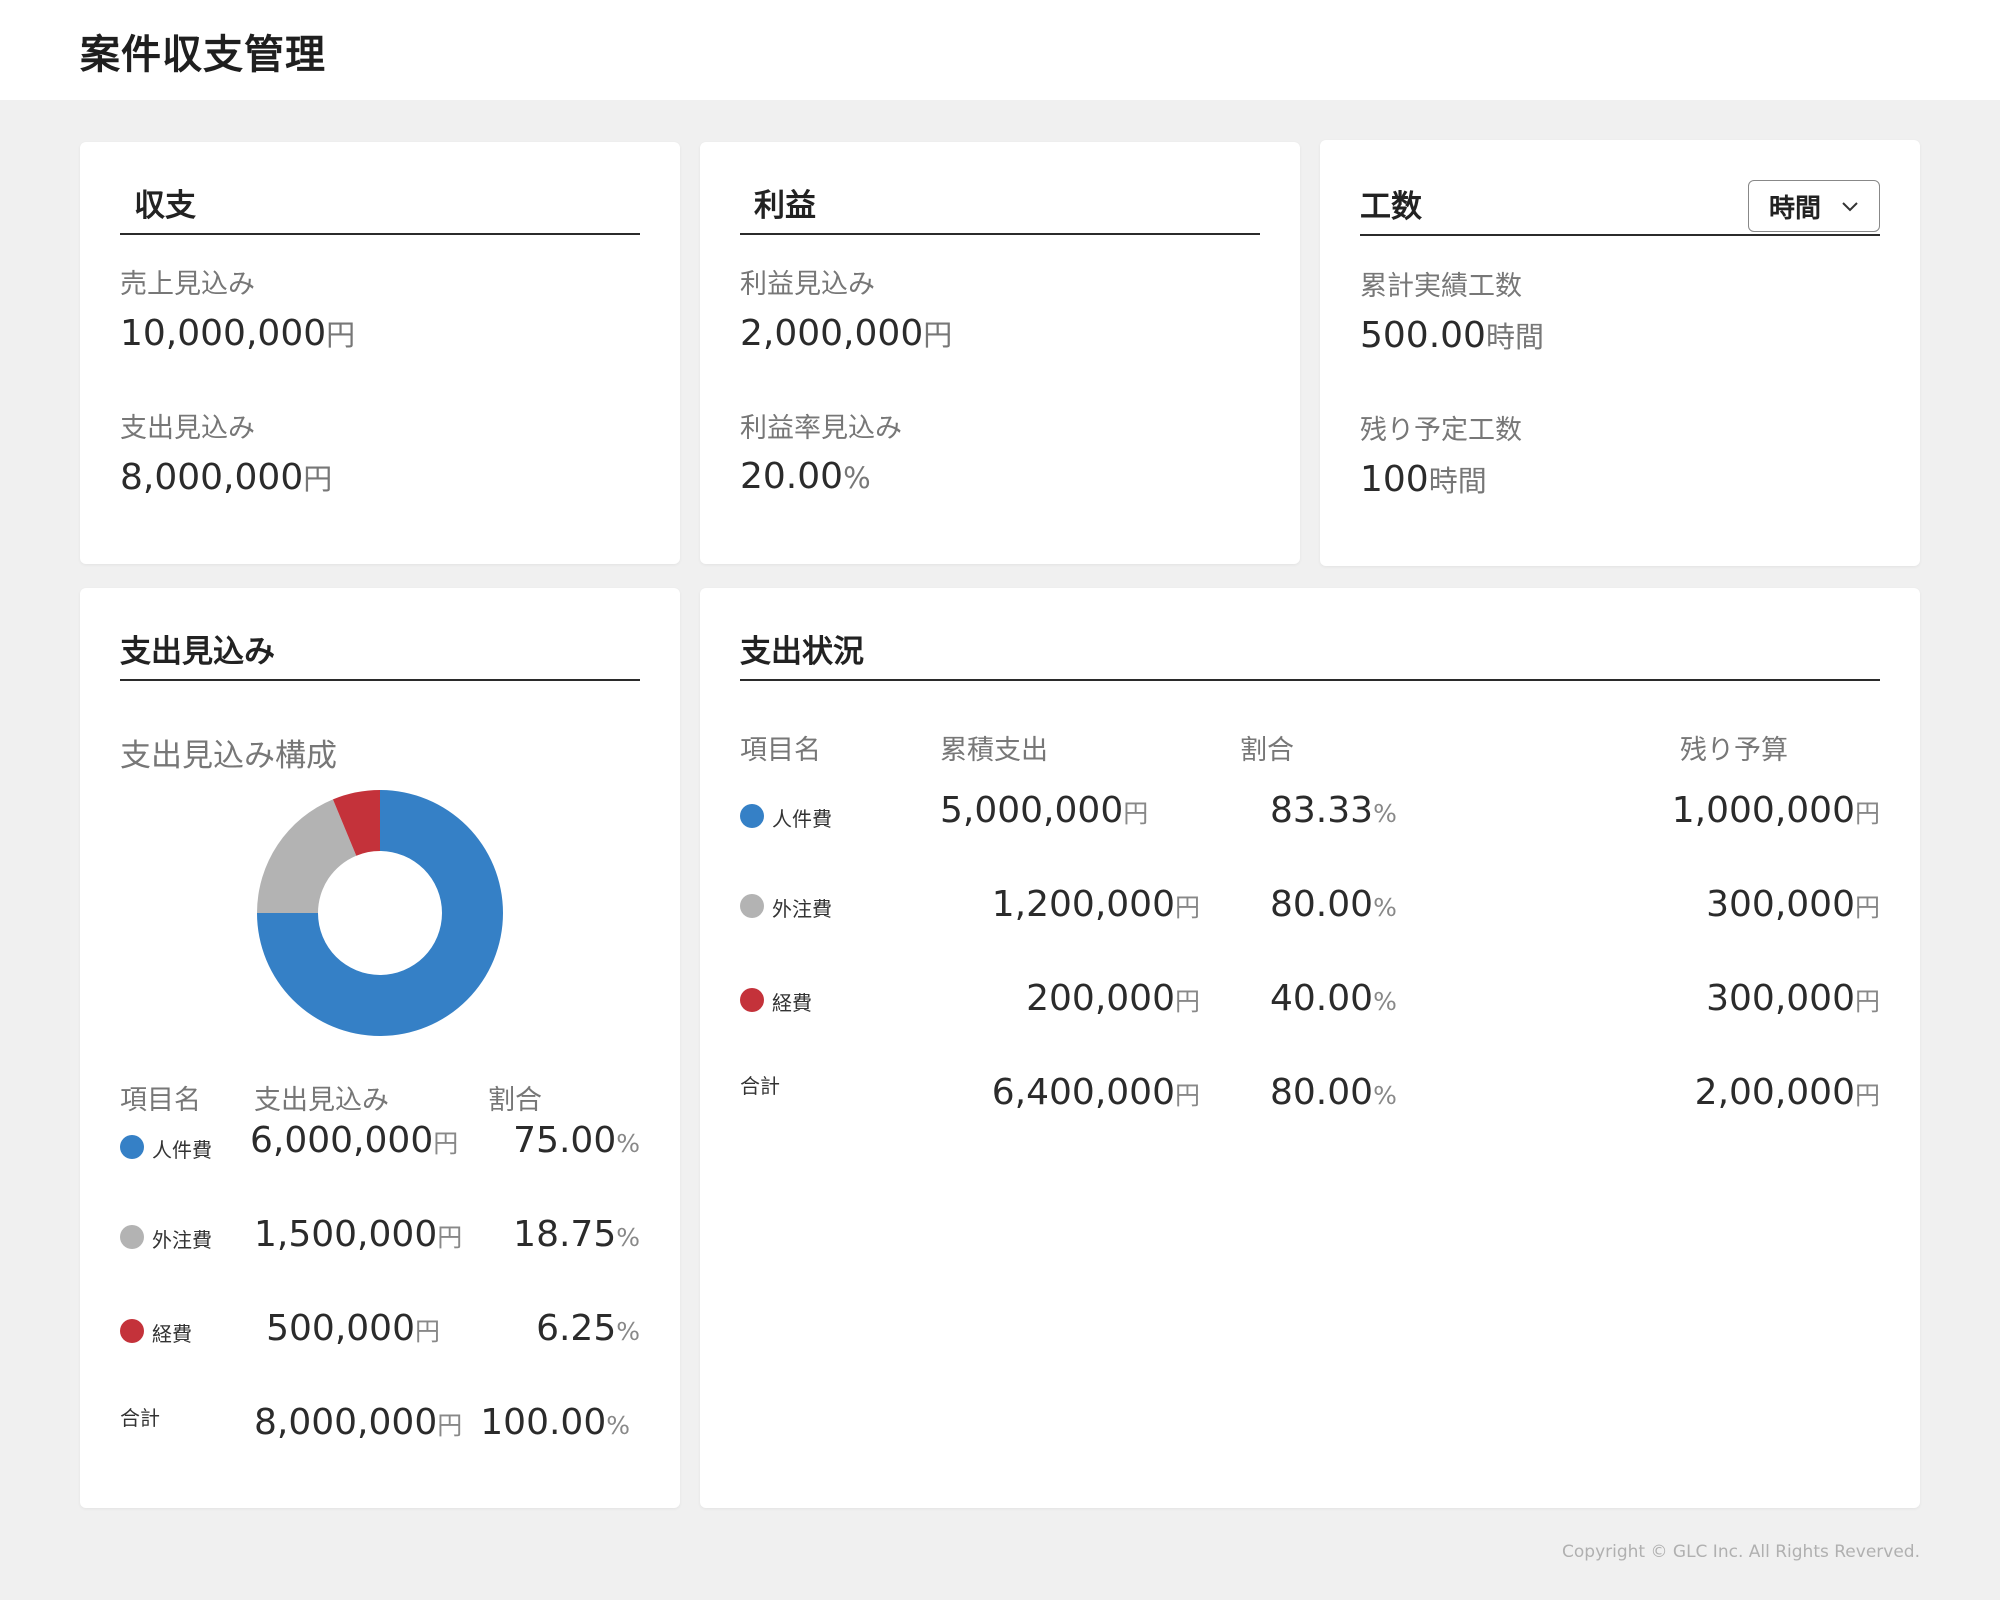  I want to click on balance-card: 収支 売上見込み 10,000,000円 支出見込み 8,000,000円, so click(380, 353).